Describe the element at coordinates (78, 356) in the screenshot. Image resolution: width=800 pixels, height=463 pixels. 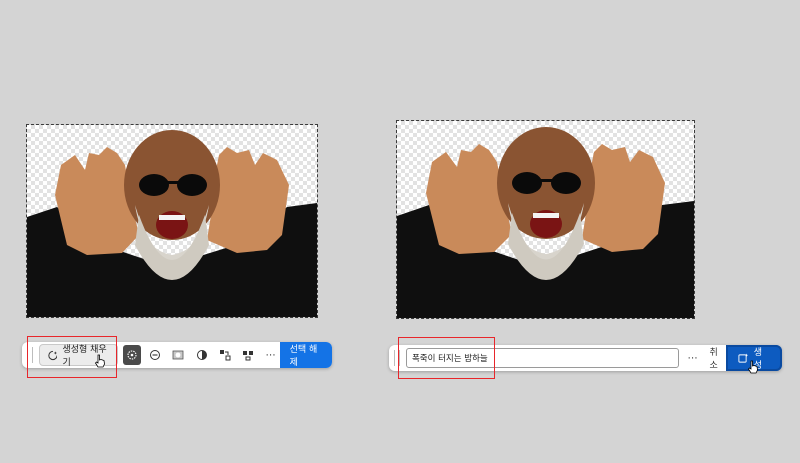
I see `generative-fill-button: 생성형 채우기` at that location.